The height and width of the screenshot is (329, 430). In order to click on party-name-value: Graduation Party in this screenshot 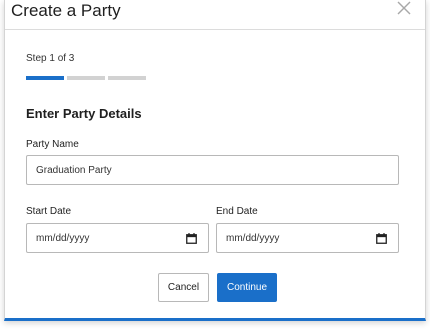, I will do `click(74, 170)`.